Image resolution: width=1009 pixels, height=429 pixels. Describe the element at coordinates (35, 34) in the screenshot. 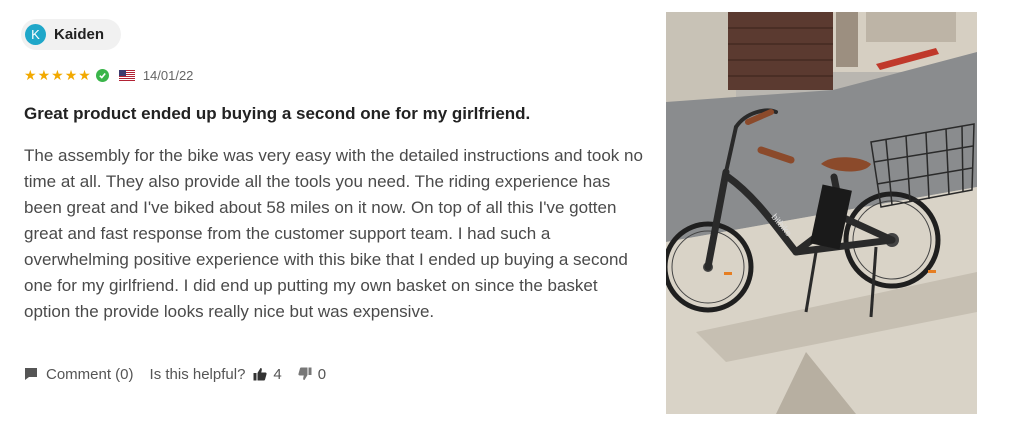

I see `avatar: K` at that location.